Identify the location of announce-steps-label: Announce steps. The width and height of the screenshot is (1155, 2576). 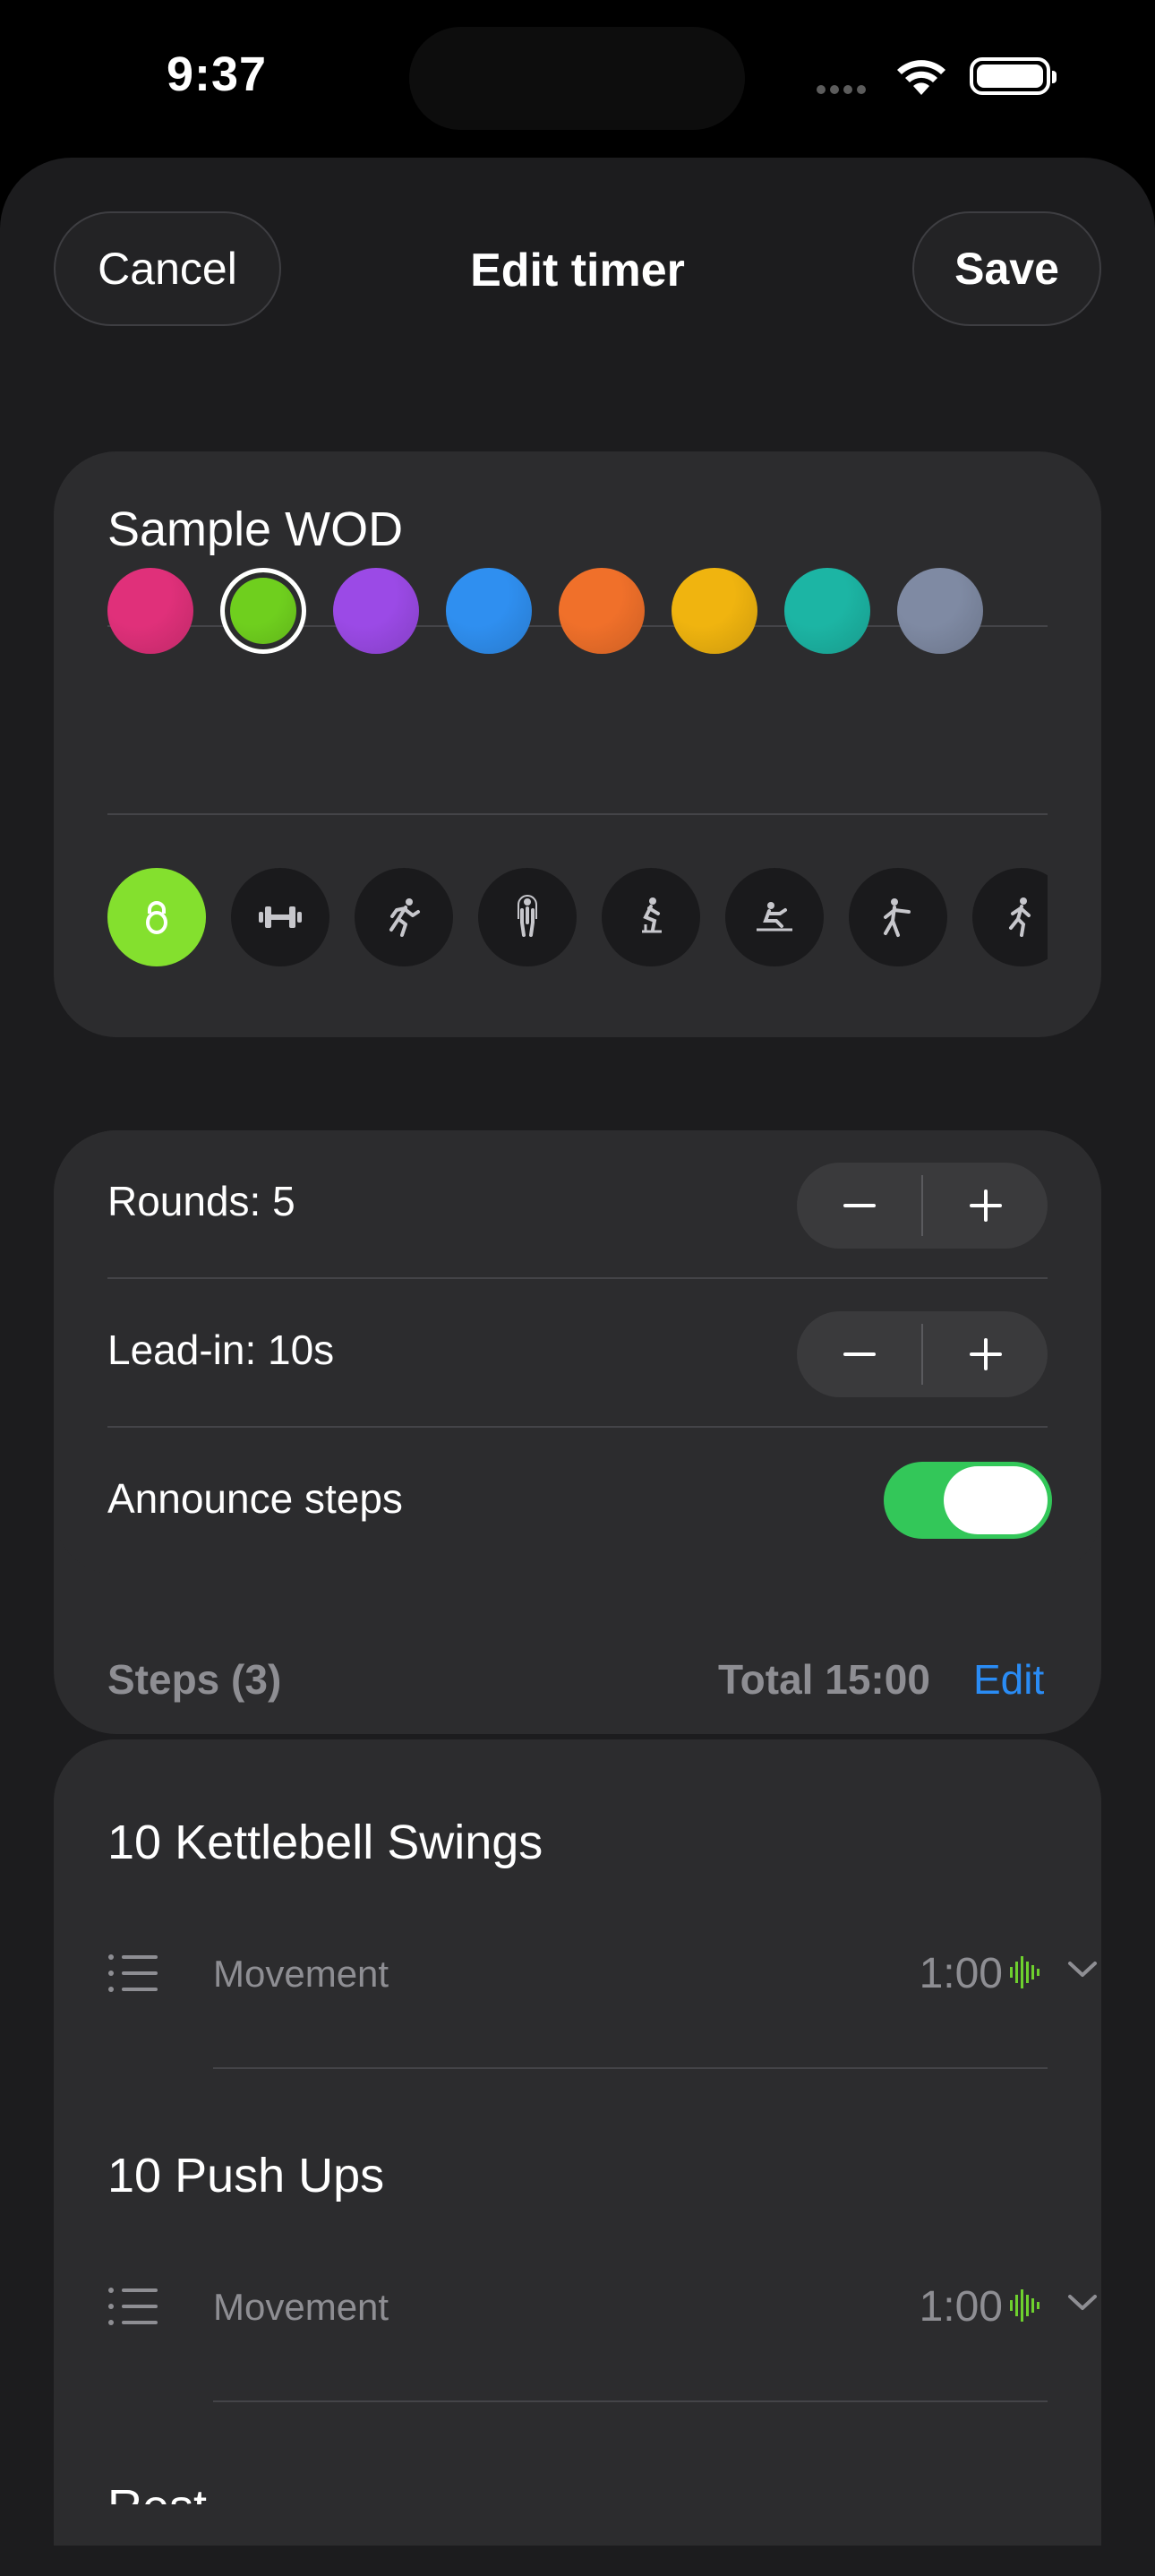
(255, 1498).